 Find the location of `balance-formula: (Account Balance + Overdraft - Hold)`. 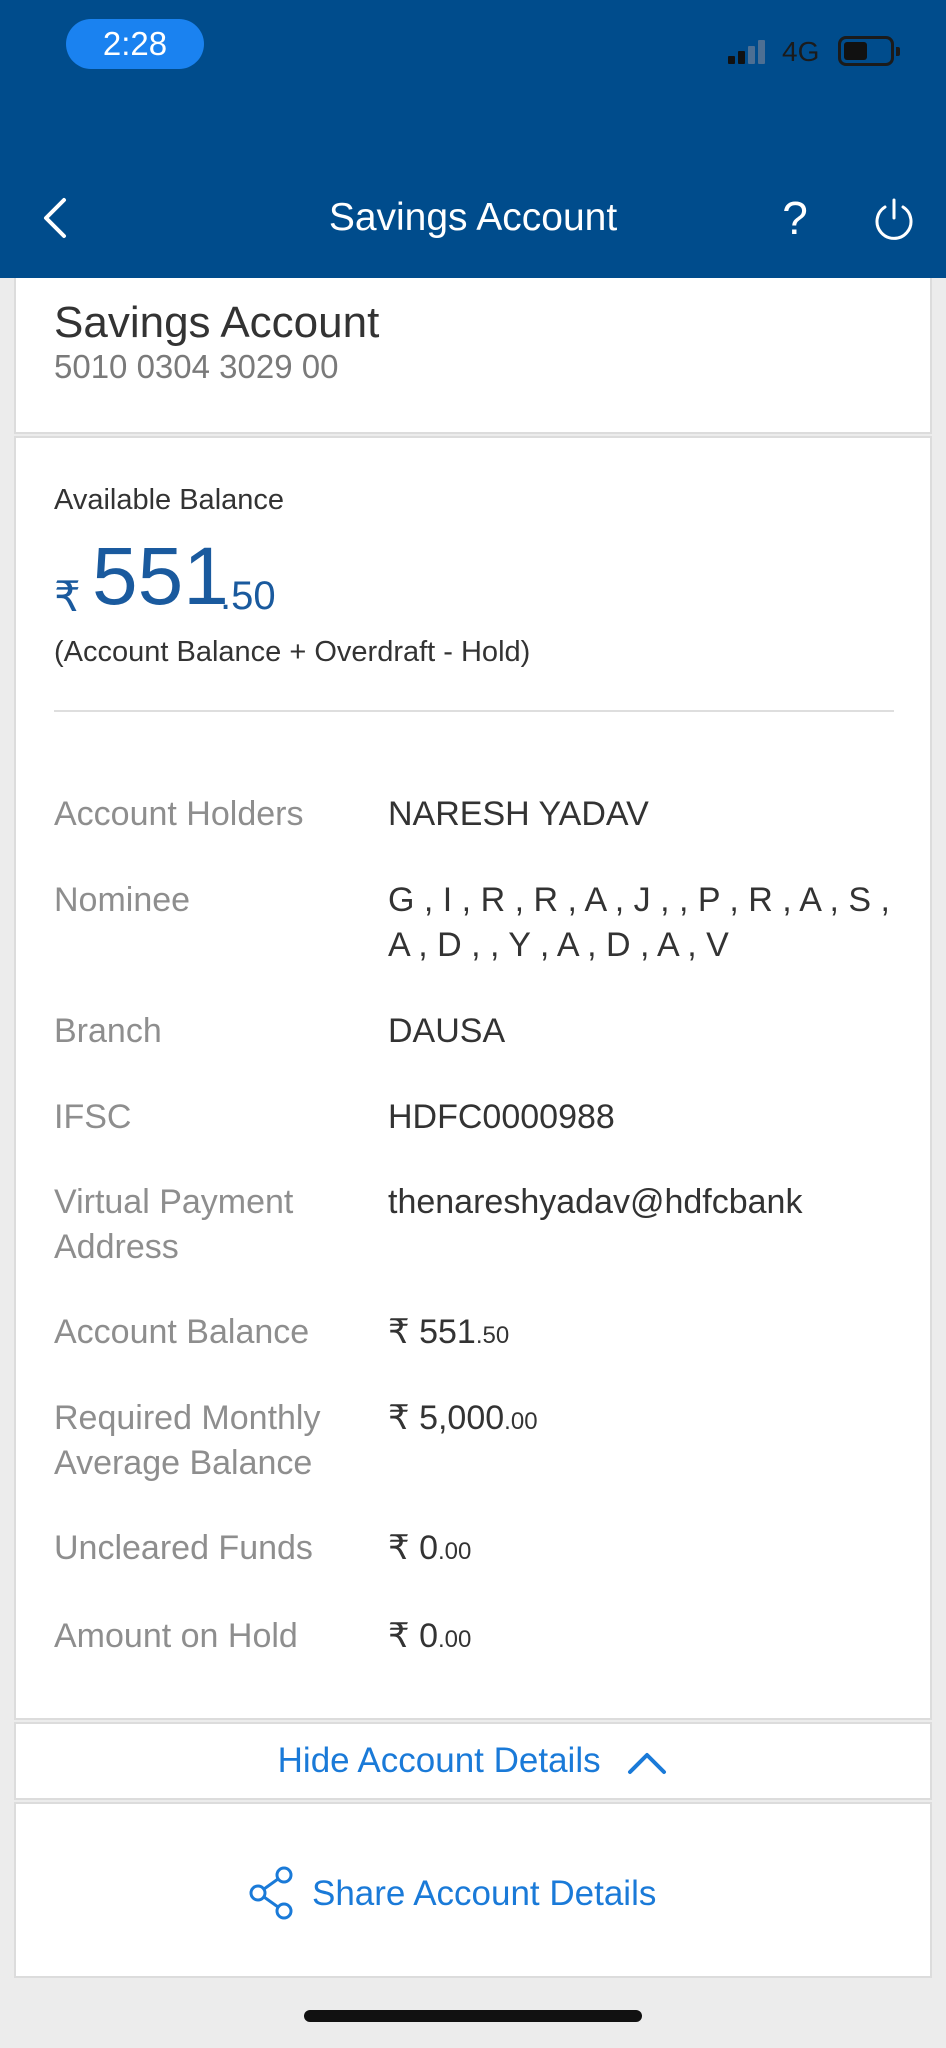

balance-formula: (Account Balance + Overdraft - Hold) is located at coordinates (292, 652).